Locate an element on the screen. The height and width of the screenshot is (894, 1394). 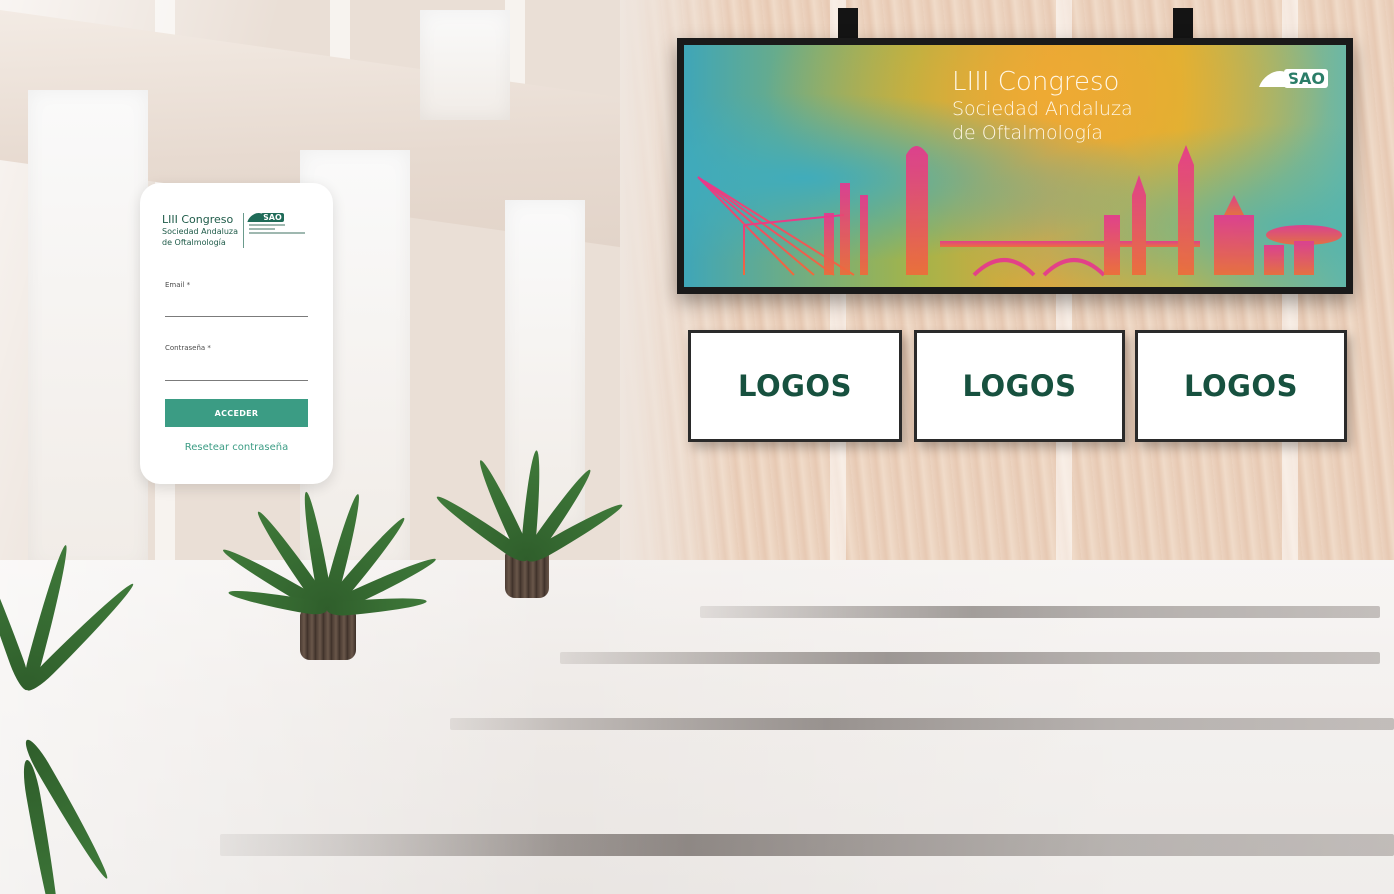
acceder-button: ACCEDER is located at coordinates (236, 413).